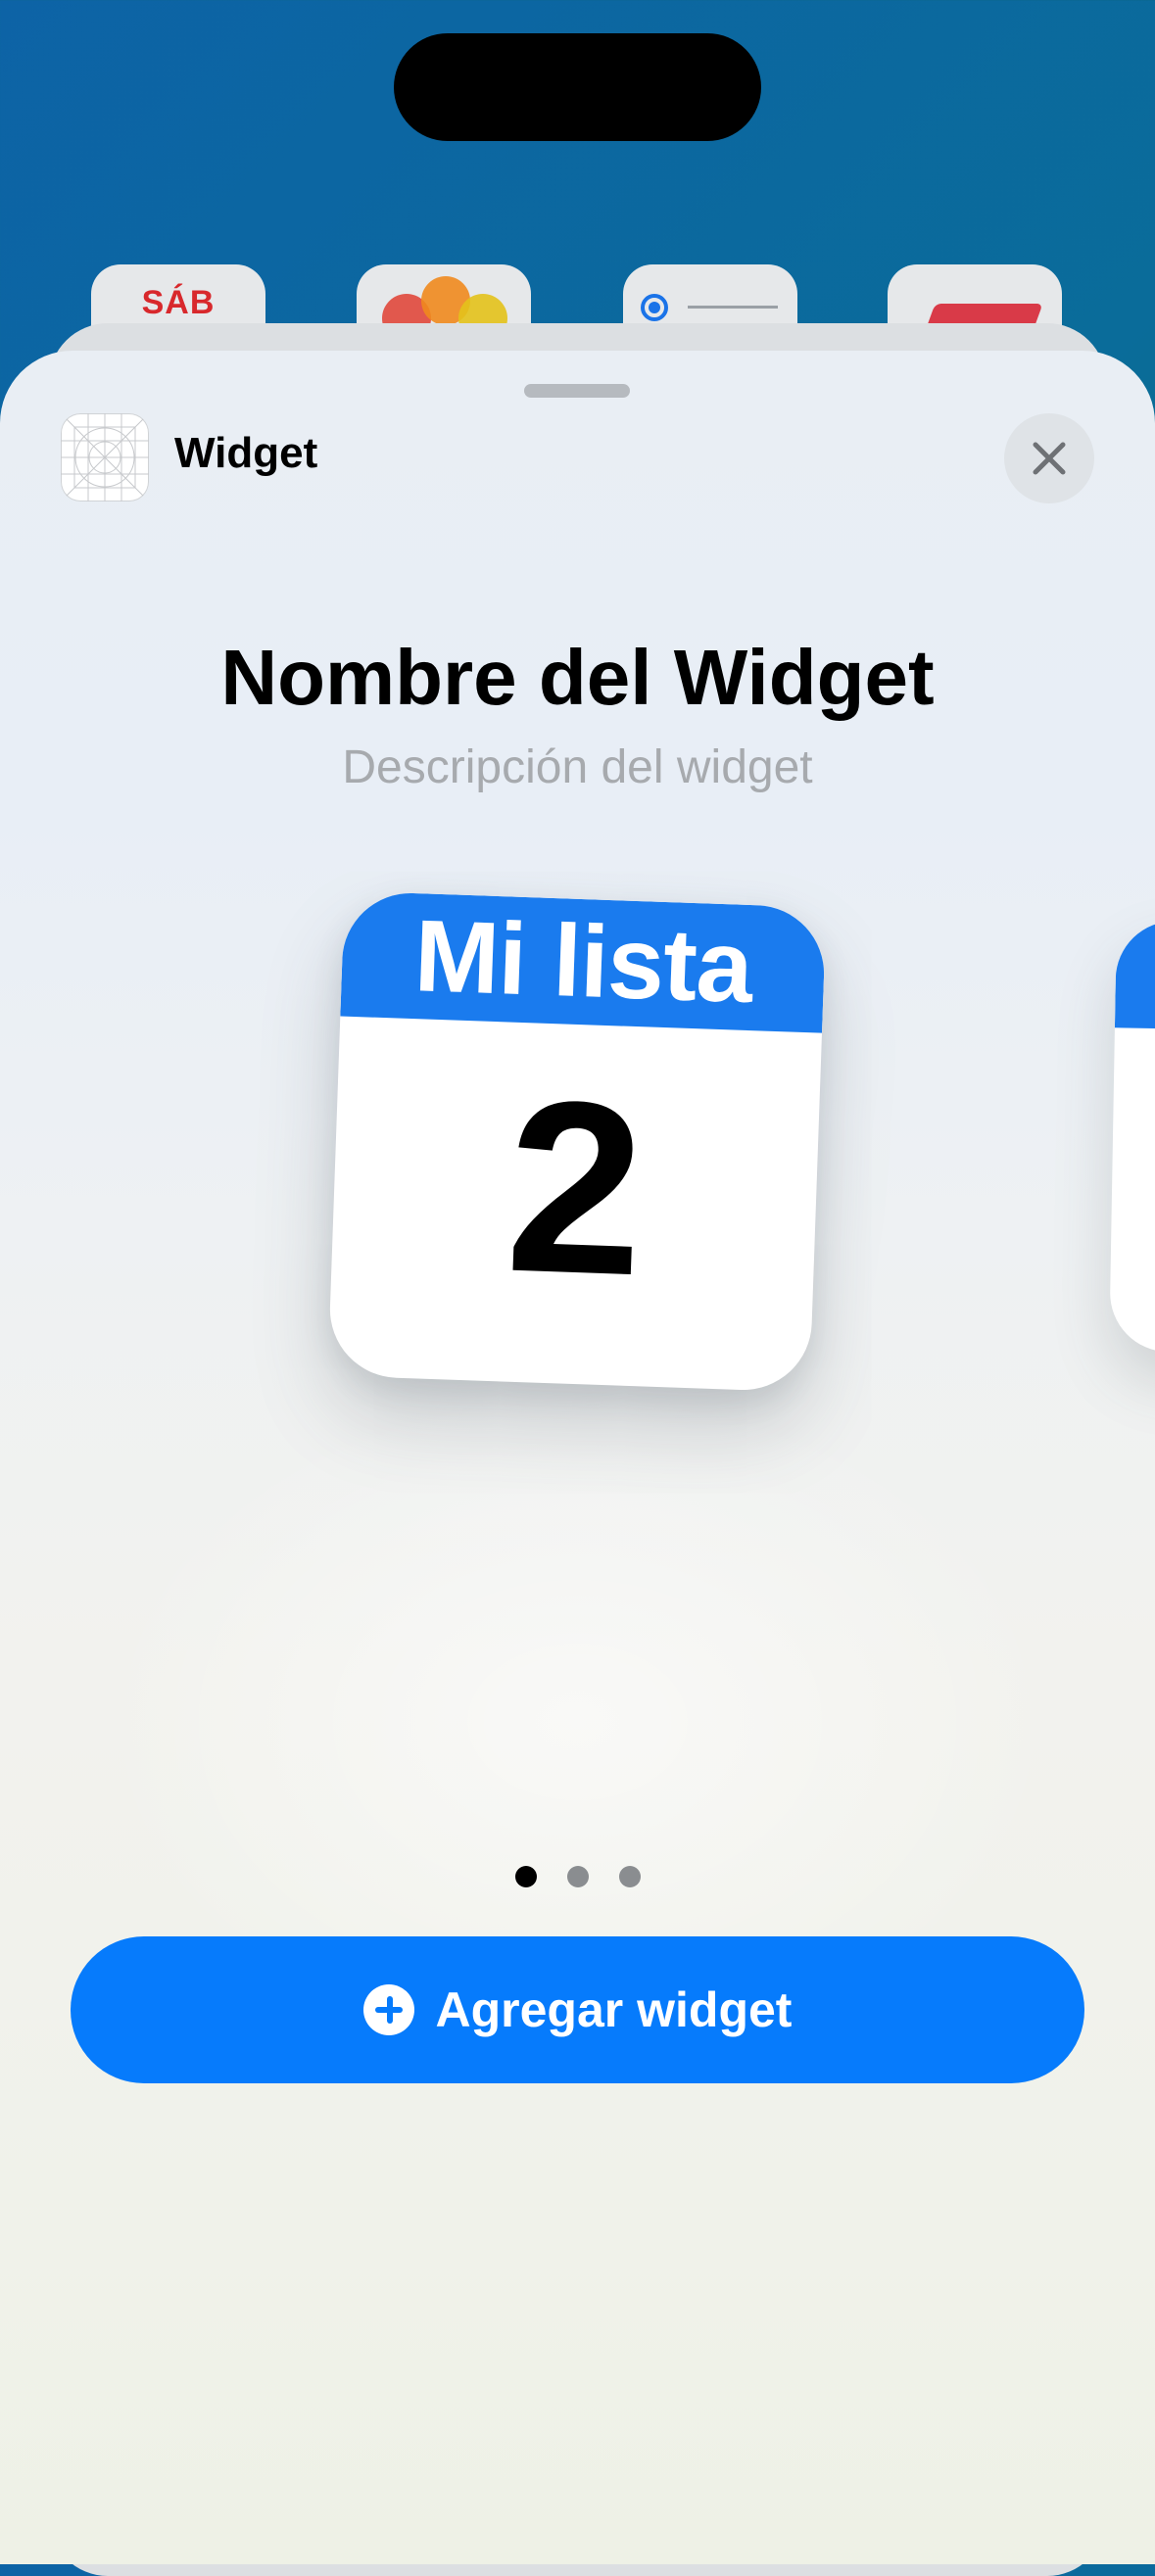 The width and height of the screenshot is (1155, 2576). Describe the element at coordinates (614, 2009) in the screenshot. I see `add-widget-label: Agregar widget` at that location.